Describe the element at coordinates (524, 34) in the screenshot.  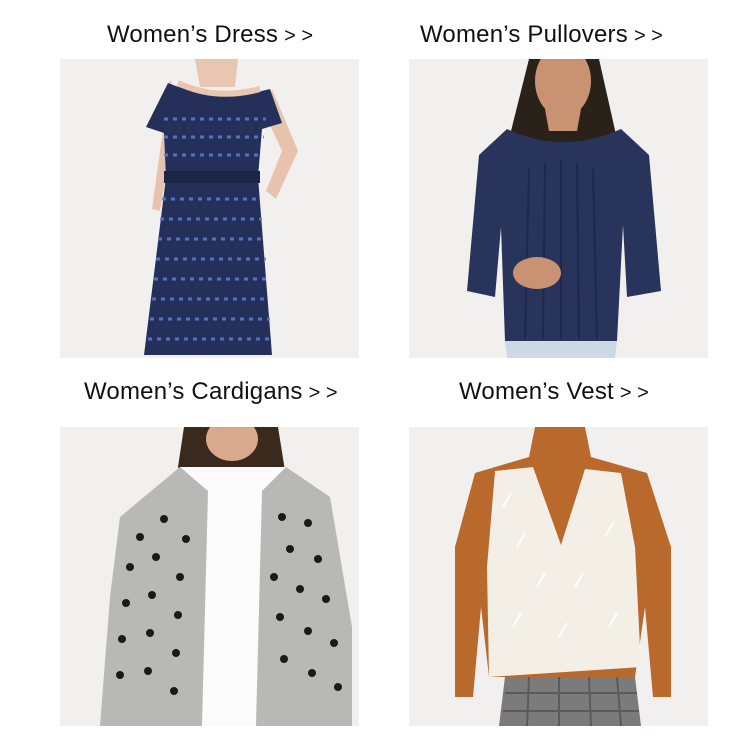
I see `category-title: Women’s Pullovers` at that location.